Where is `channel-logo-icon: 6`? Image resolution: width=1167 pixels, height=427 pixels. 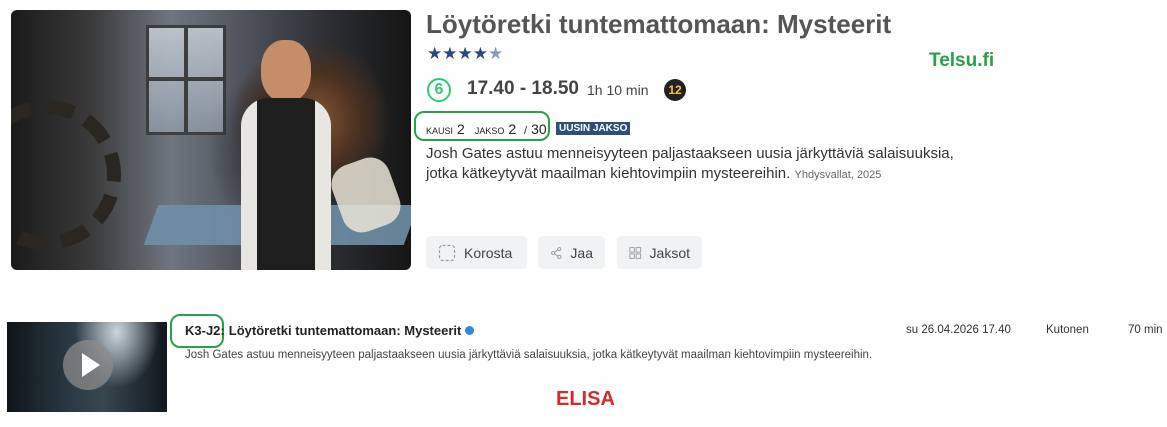
channel-logo-icon: 6 is located at coordinates (439, 90).